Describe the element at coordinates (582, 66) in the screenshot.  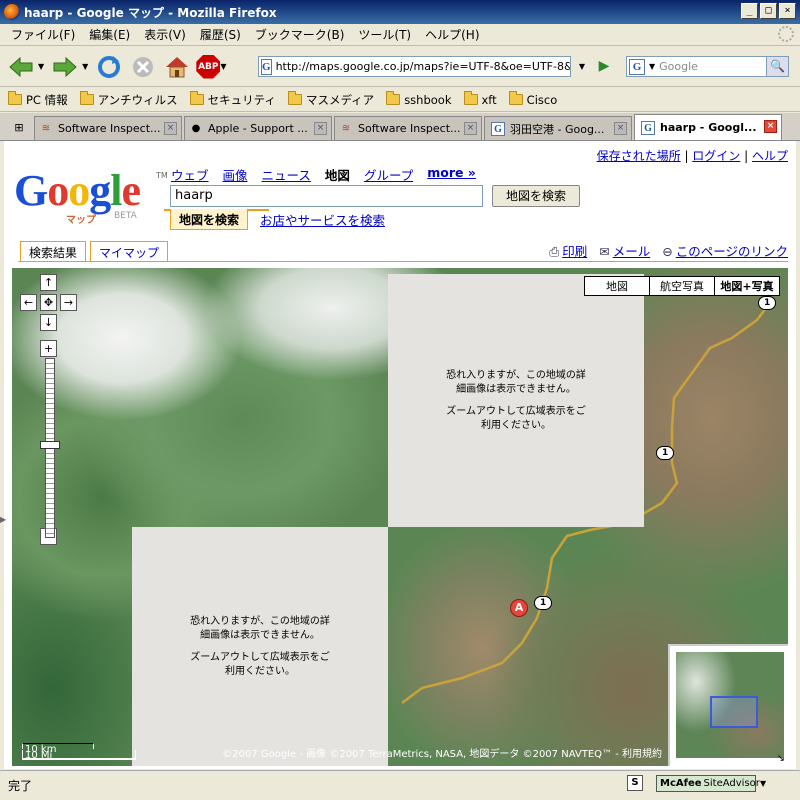
I see `url-dropdown-icon: ▼` at that location.